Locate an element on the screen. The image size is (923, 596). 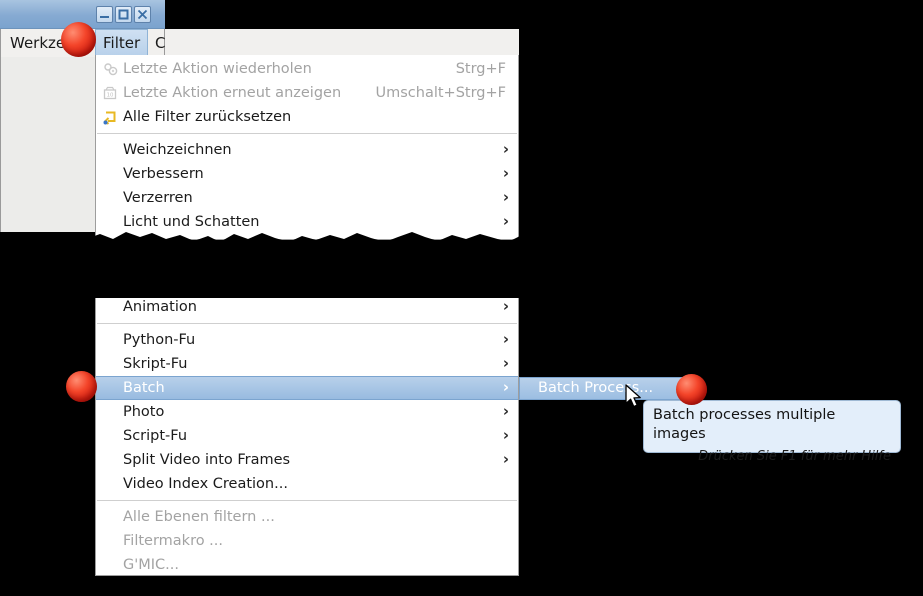
minimize-button is located at coordinates (104, 14).